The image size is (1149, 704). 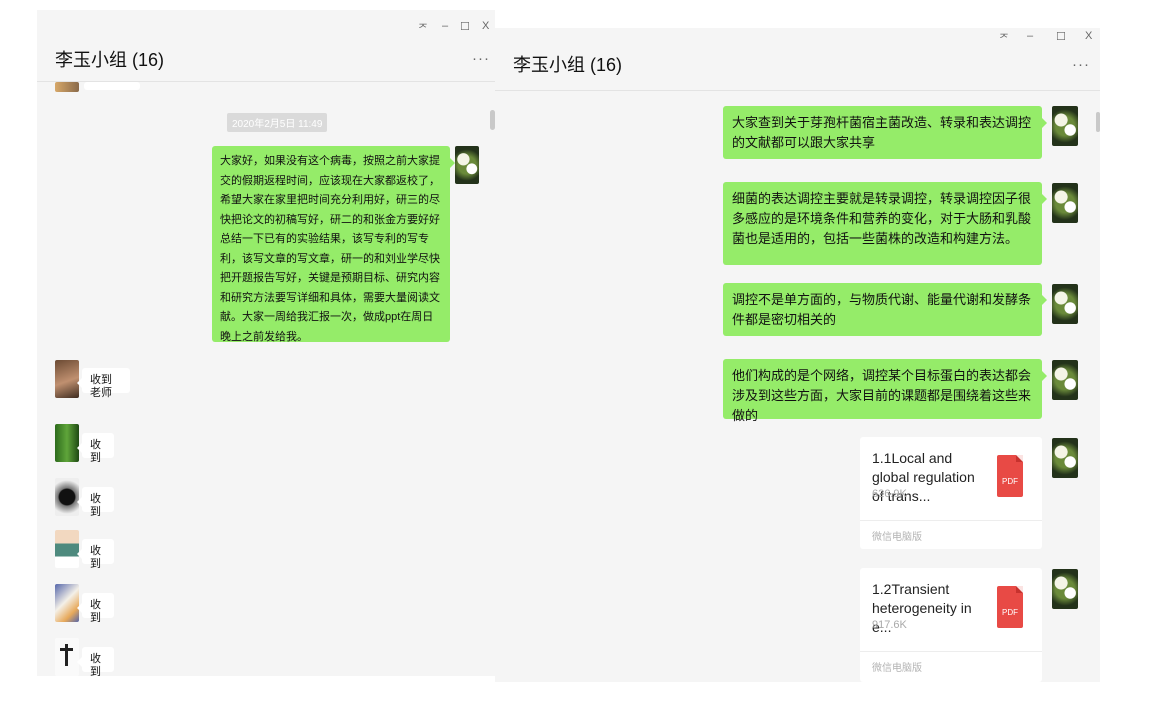 What do you see at coordinates (885, 132) in the screenshot?
I see `message-bubble: 大家查到关于芽孢杆菌宿主菌改造、转录和表达调控的文献都可以跟大家共享` at bounding box center [885, 132].